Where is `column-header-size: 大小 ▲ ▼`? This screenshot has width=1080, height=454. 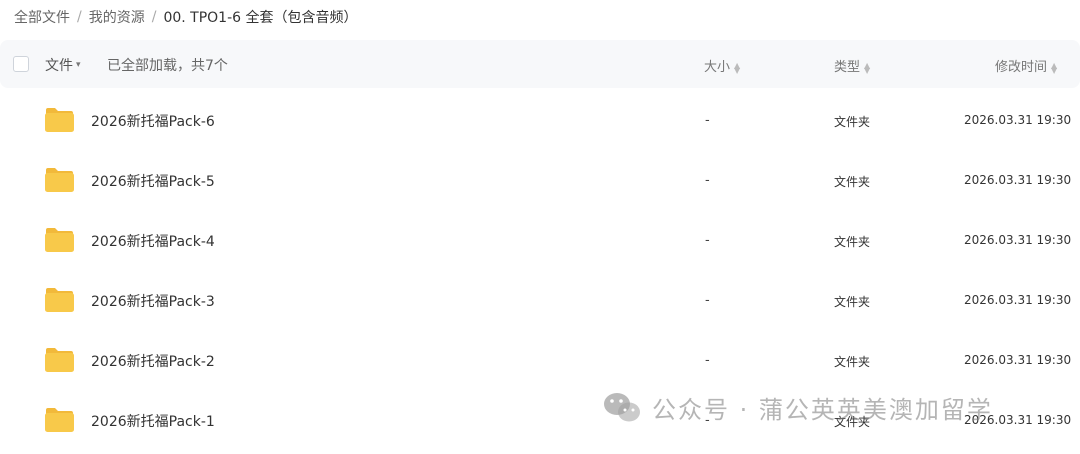
column-header-size: 大小 ▲ ▼ is located at coordinates (722, 65).